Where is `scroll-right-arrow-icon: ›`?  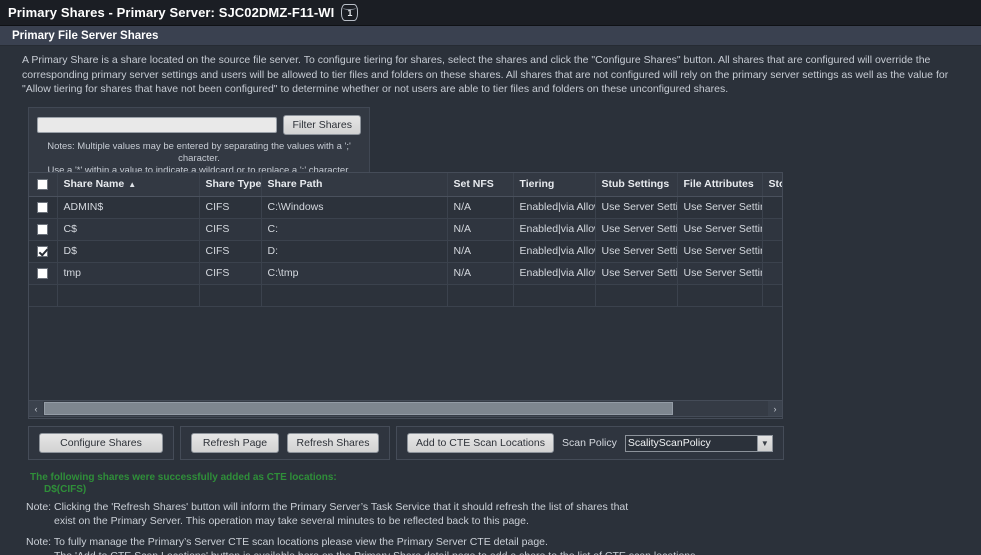
scroll-right-arrow-icon: › is located at coordinates (775, 408).